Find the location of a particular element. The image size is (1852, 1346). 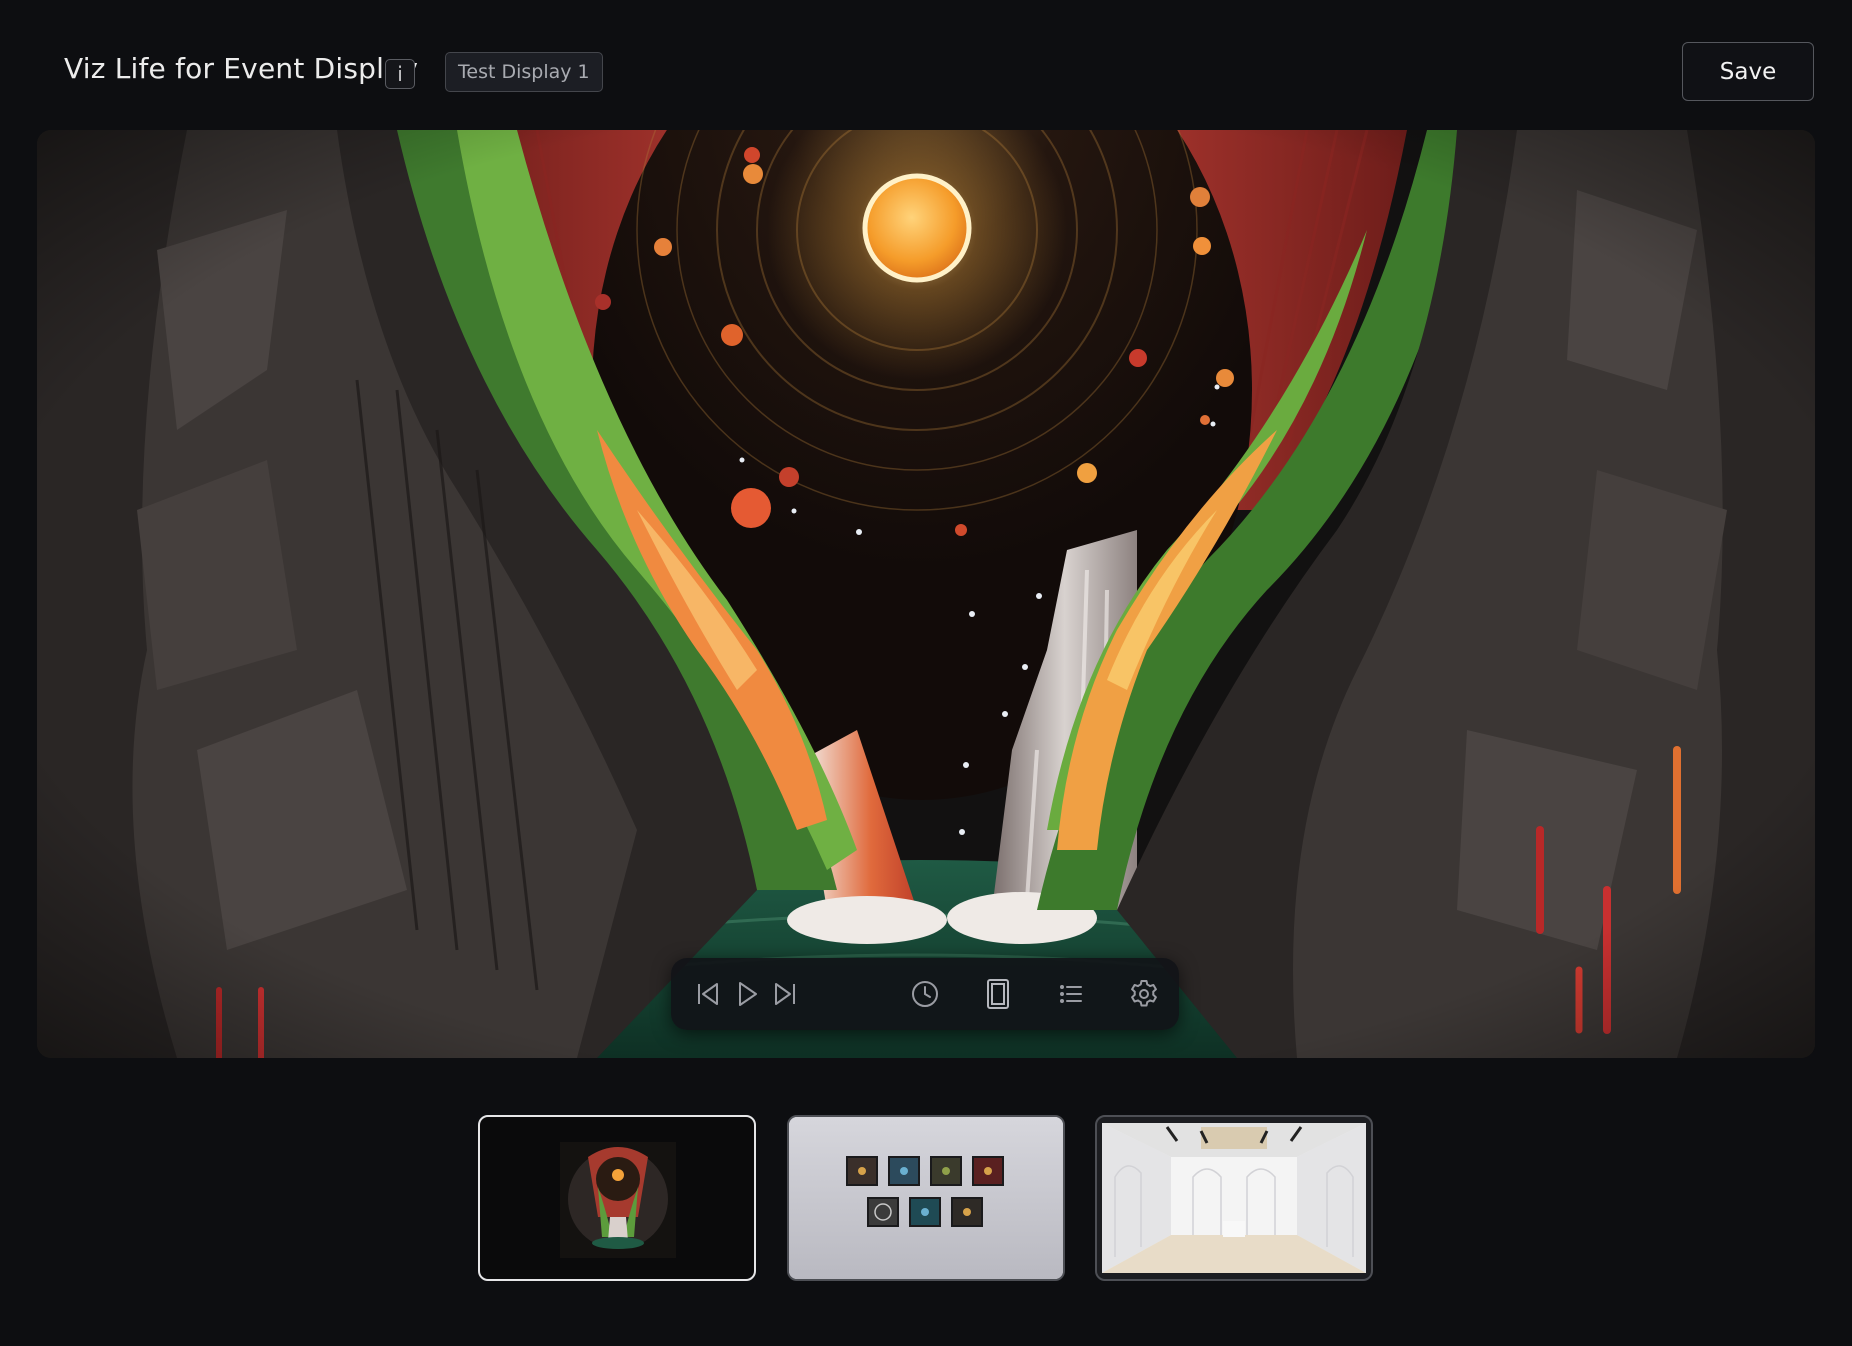

room-preview is located at coordinates (1234, 1198).